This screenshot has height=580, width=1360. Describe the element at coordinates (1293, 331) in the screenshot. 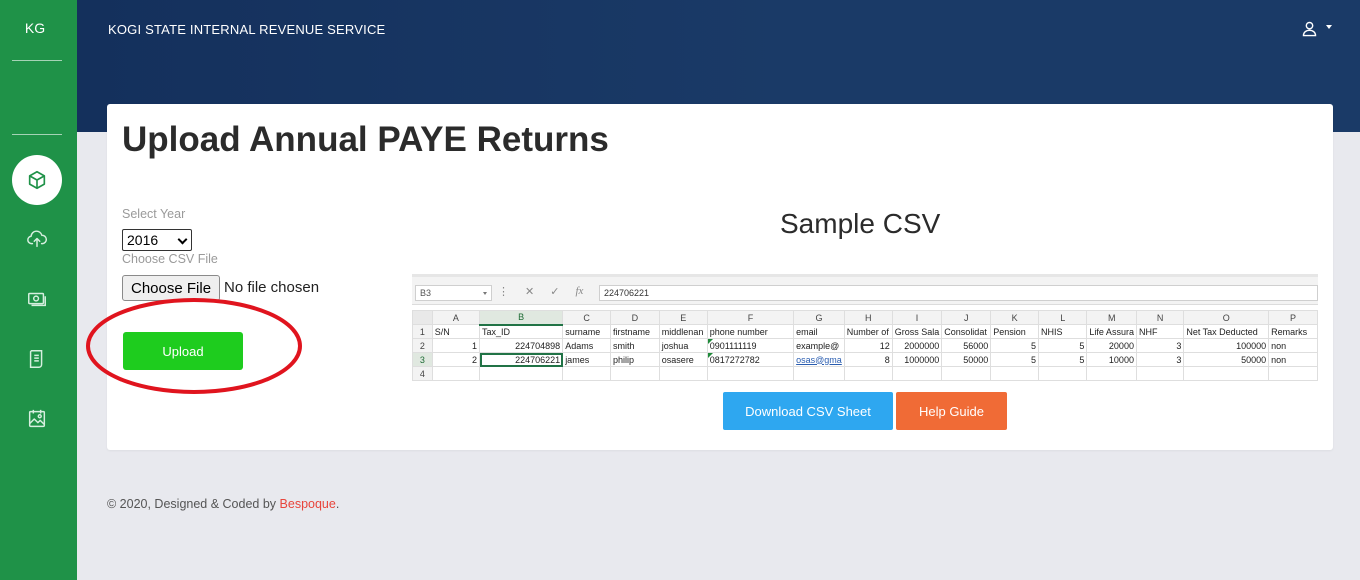

I see `table-cell: Remarks` at that location.